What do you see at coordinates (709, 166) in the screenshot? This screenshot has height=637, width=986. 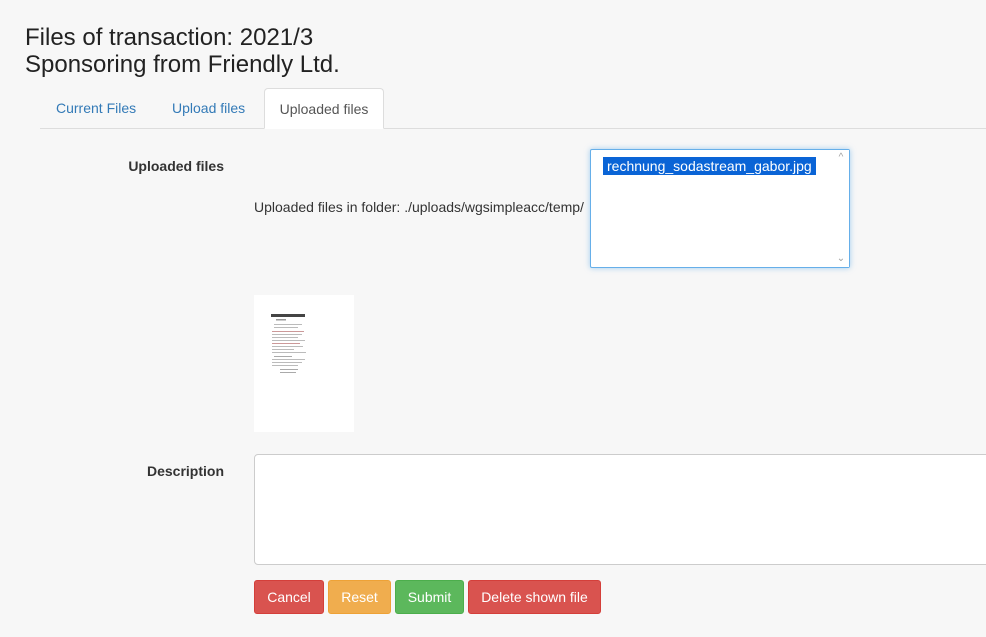 I see `file-option-selected: rechnung_sodastream_gabor.jpg` at bounding box center [709, 166].